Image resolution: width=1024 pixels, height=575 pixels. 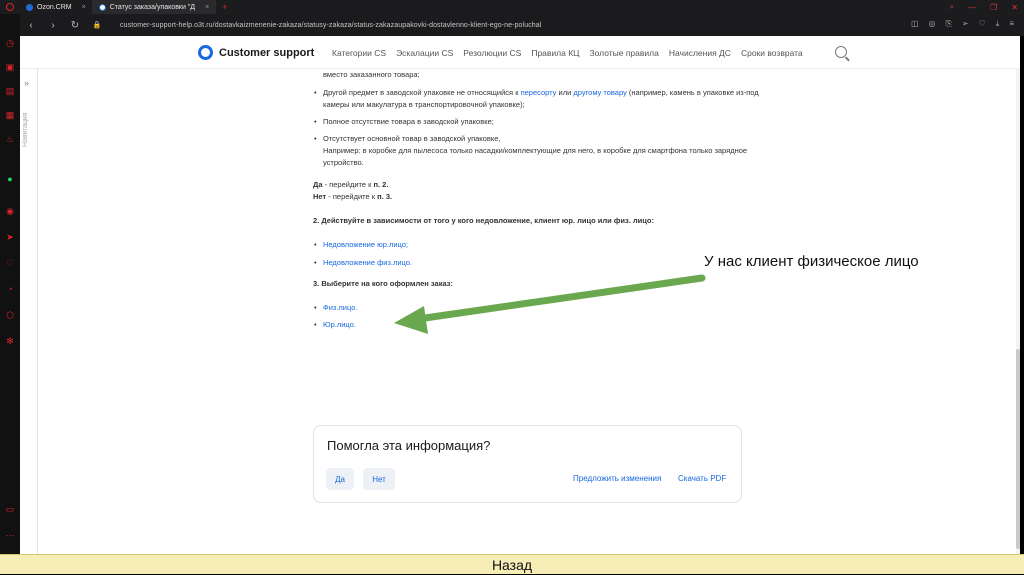 I want to click on back-button: Назад, so click(x=512, y=565).